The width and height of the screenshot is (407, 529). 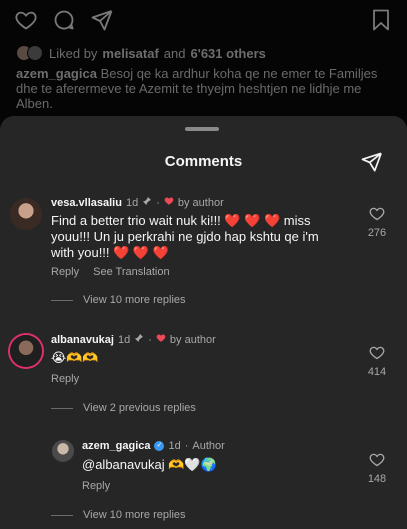 What do you see at coordinates (131, 272) in the screenshot?
I see `see-translation-button: See Translation` at bounding box center [131, 272].